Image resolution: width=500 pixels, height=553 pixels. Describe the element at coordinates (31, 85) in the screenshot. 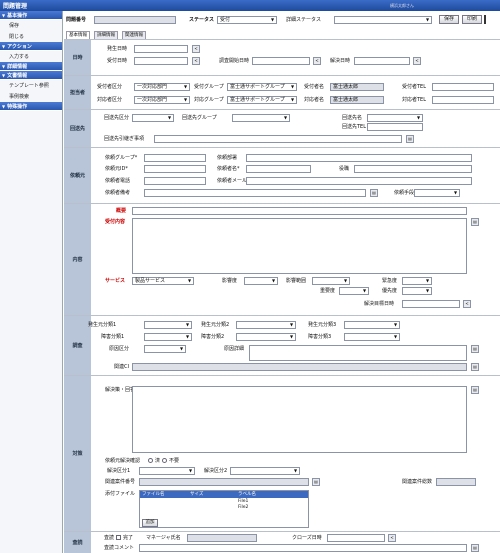

I see `sidebar-item-template: テンプレート参照` at that location.